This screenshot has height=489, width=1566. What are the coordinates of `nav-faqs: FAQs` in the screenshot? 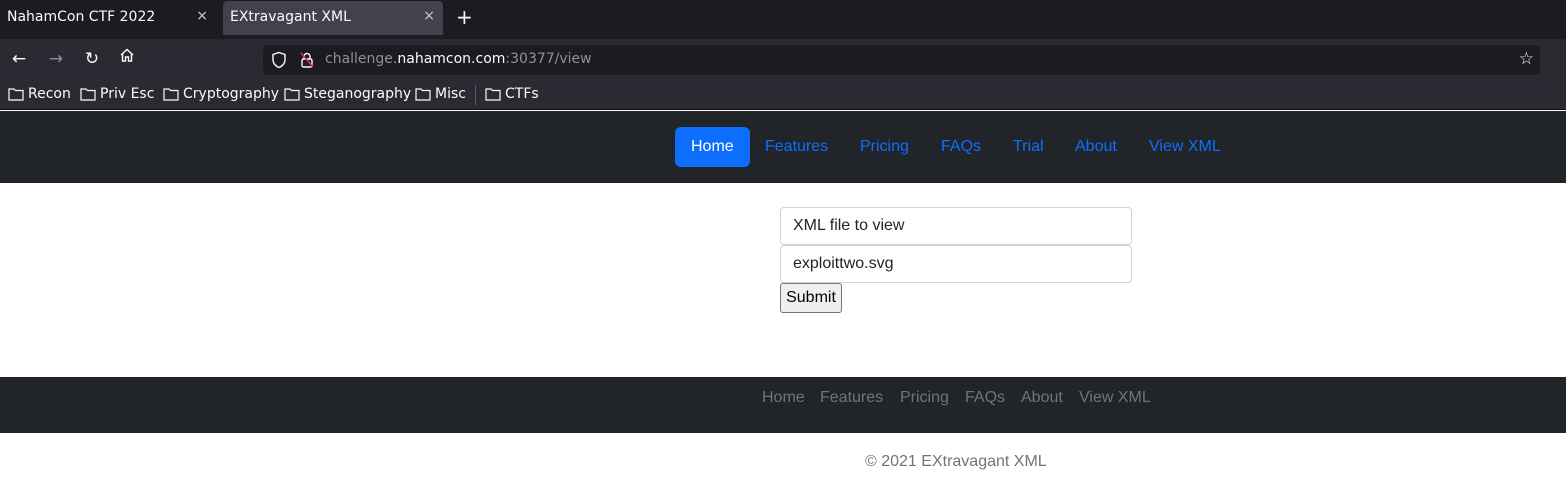 It's located at (961, 147).